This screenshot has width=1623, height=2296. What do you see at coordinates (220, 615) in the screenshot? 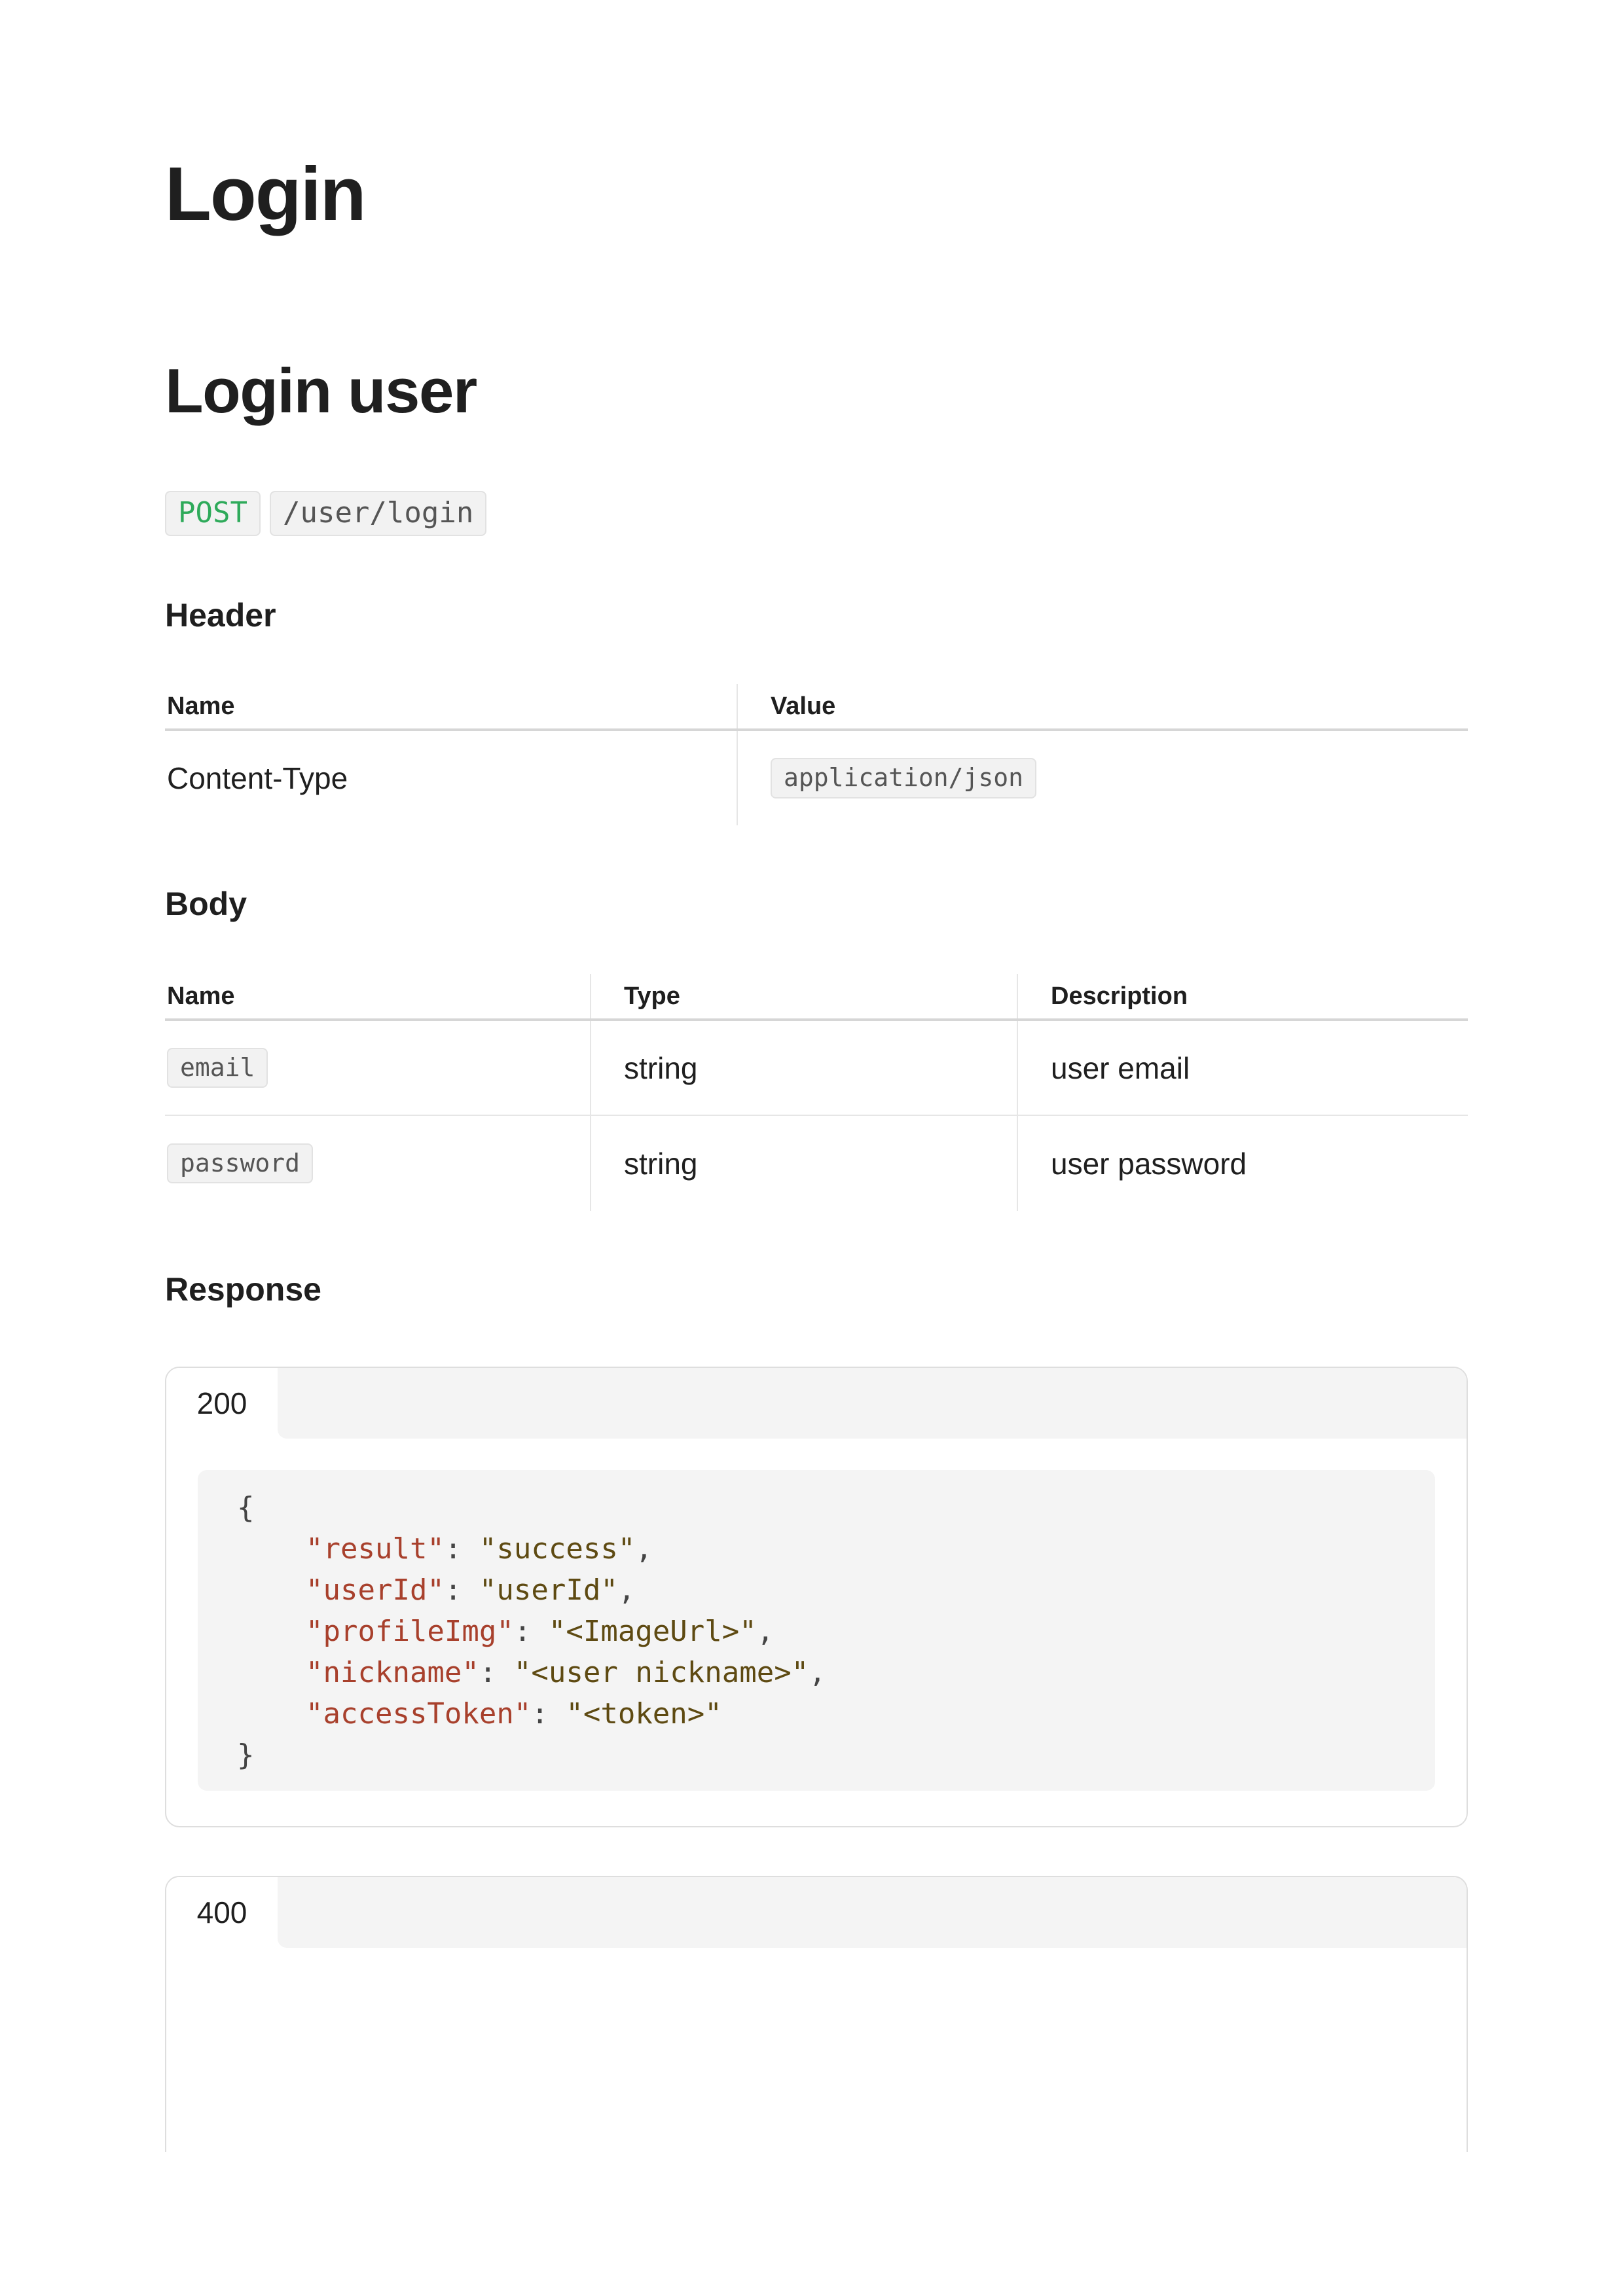
I see `header-section-title: Header` at bounding box center [220, 615].